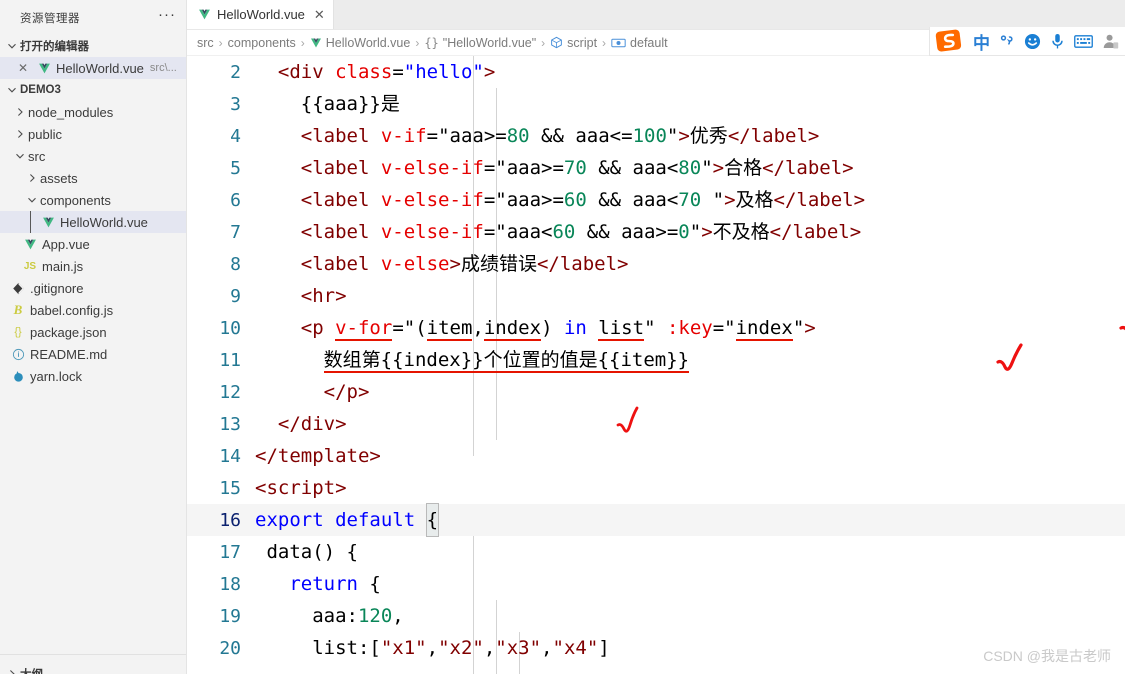 Image resolution: width=1125 pixels, height=674 pixels. I want to click on tree-item-label: yarn.lock, so click(56, 376).